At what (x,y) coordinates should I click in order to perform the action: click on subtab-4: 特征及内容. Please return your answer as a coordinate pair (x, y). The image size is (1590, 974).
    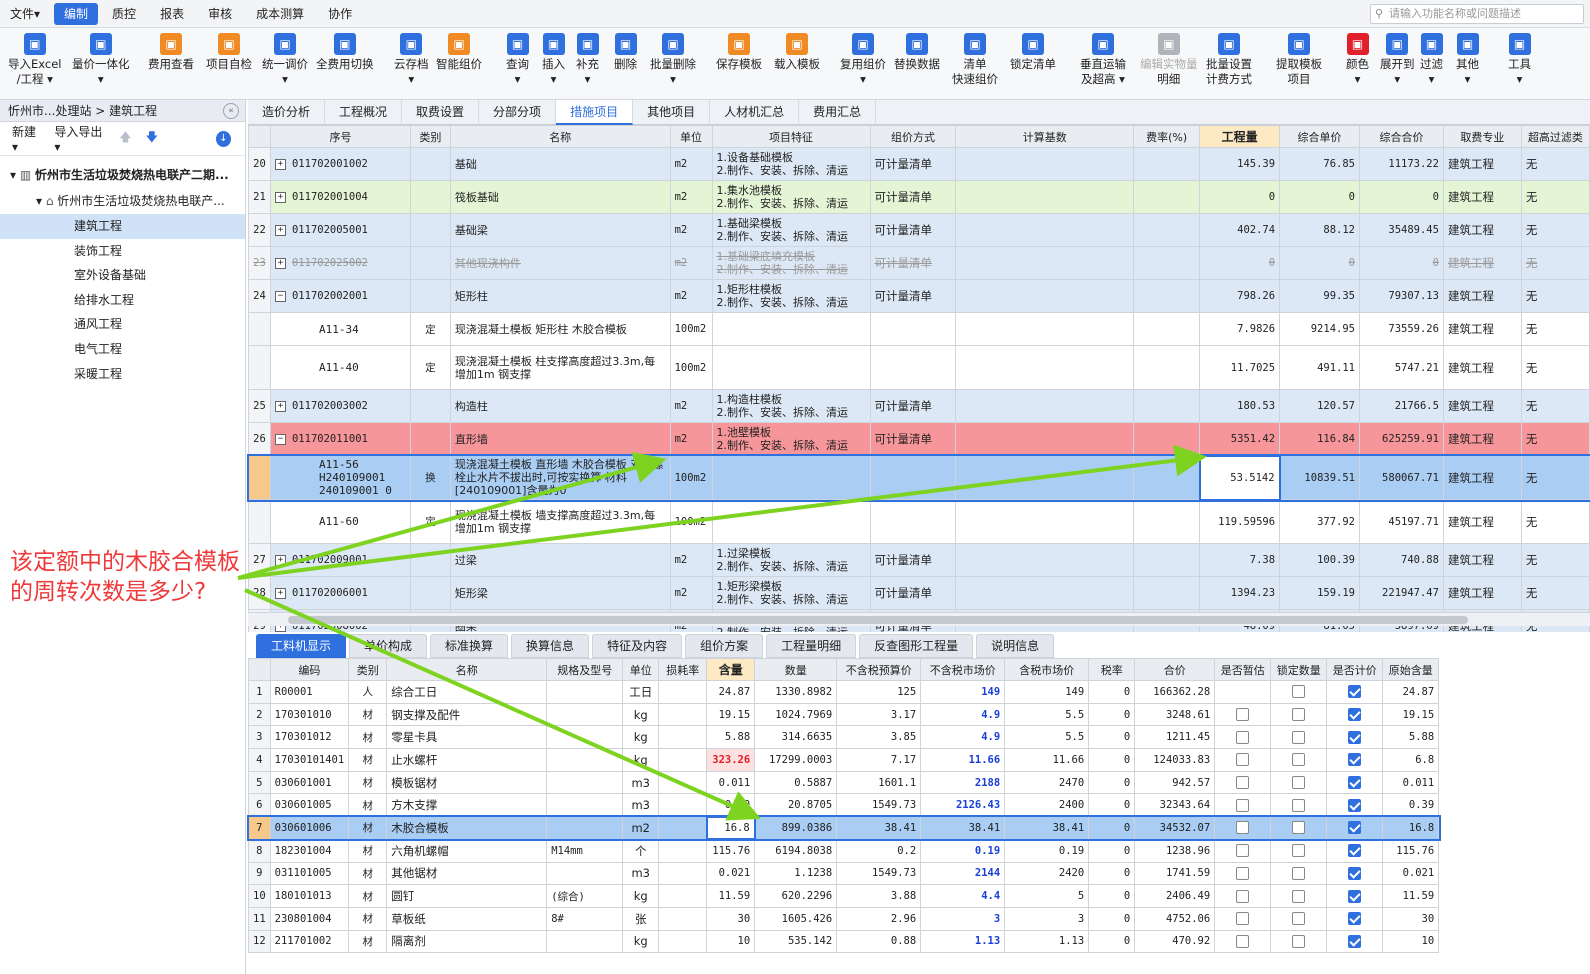
    Looking at the image, I should click on (637, 646).